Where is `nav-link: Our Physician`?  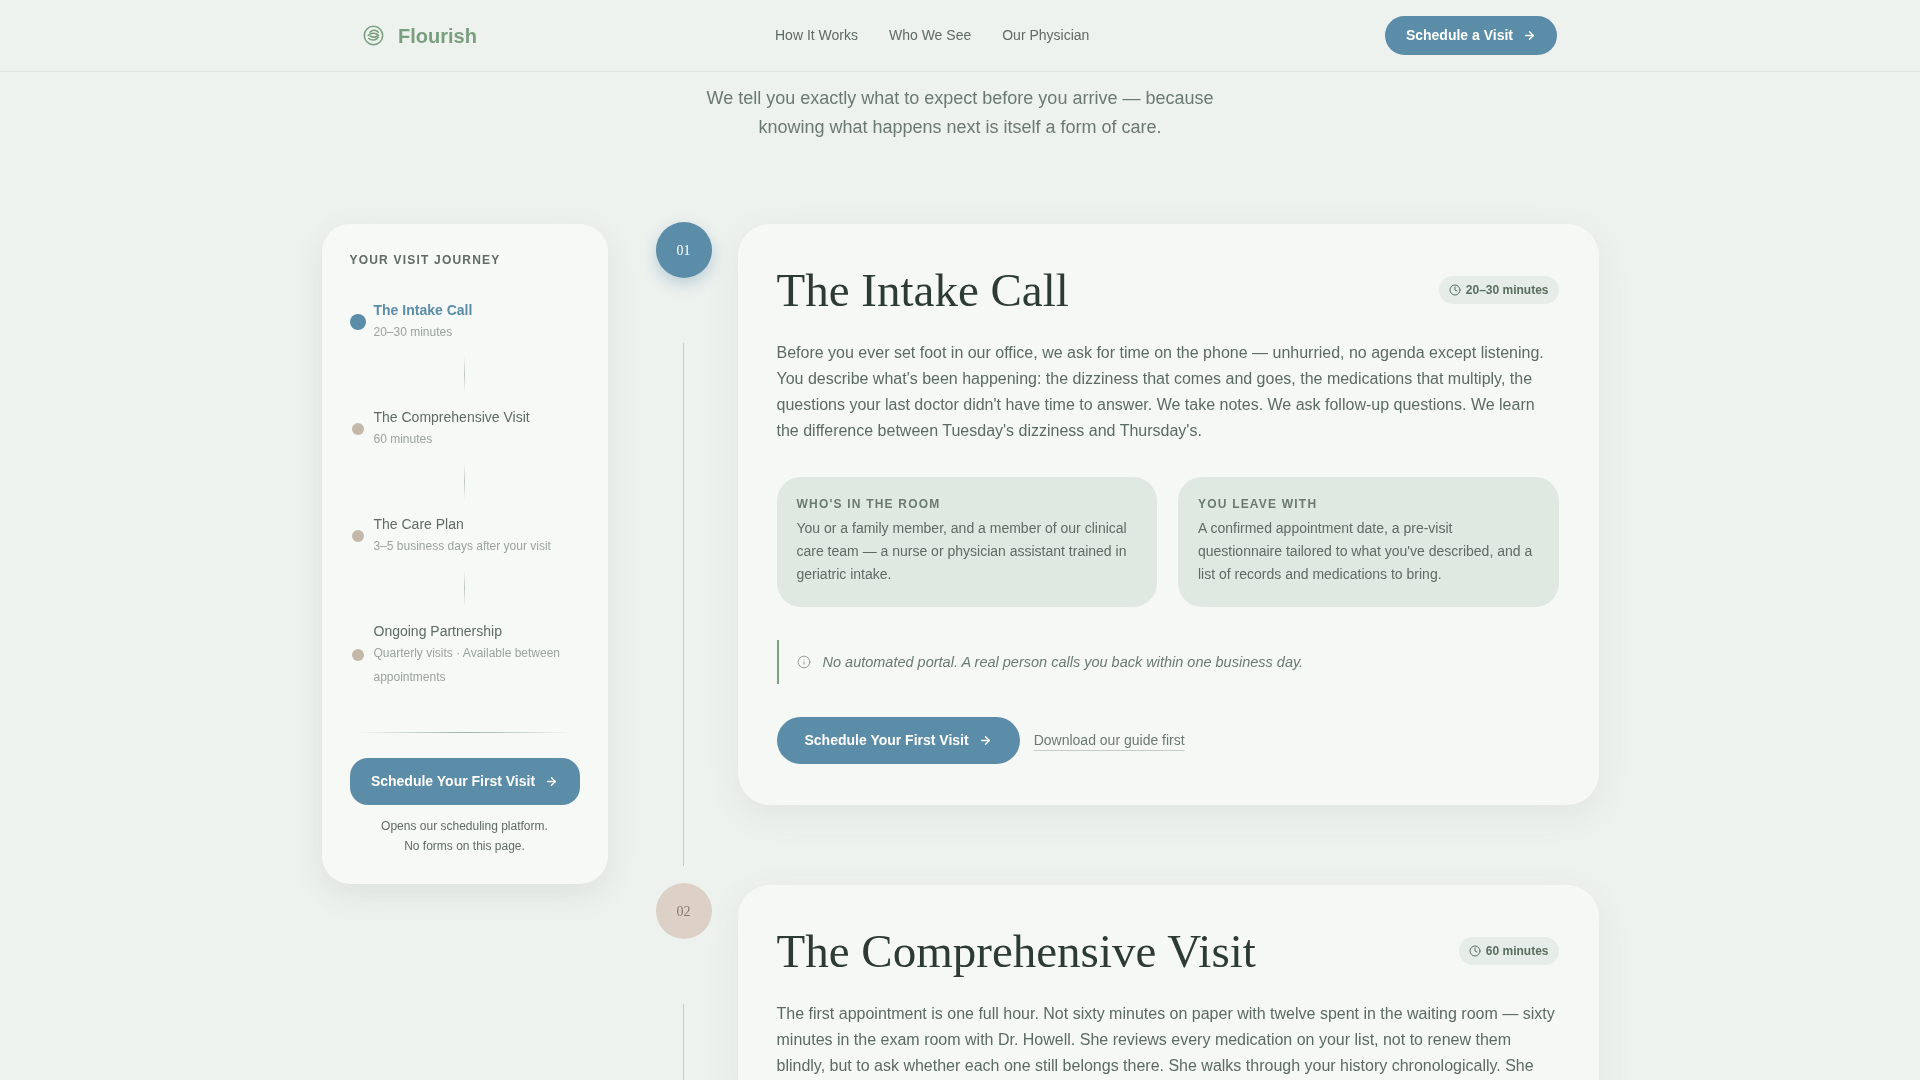
nav-link: Our Physician is located at coordinates (1046, 35).